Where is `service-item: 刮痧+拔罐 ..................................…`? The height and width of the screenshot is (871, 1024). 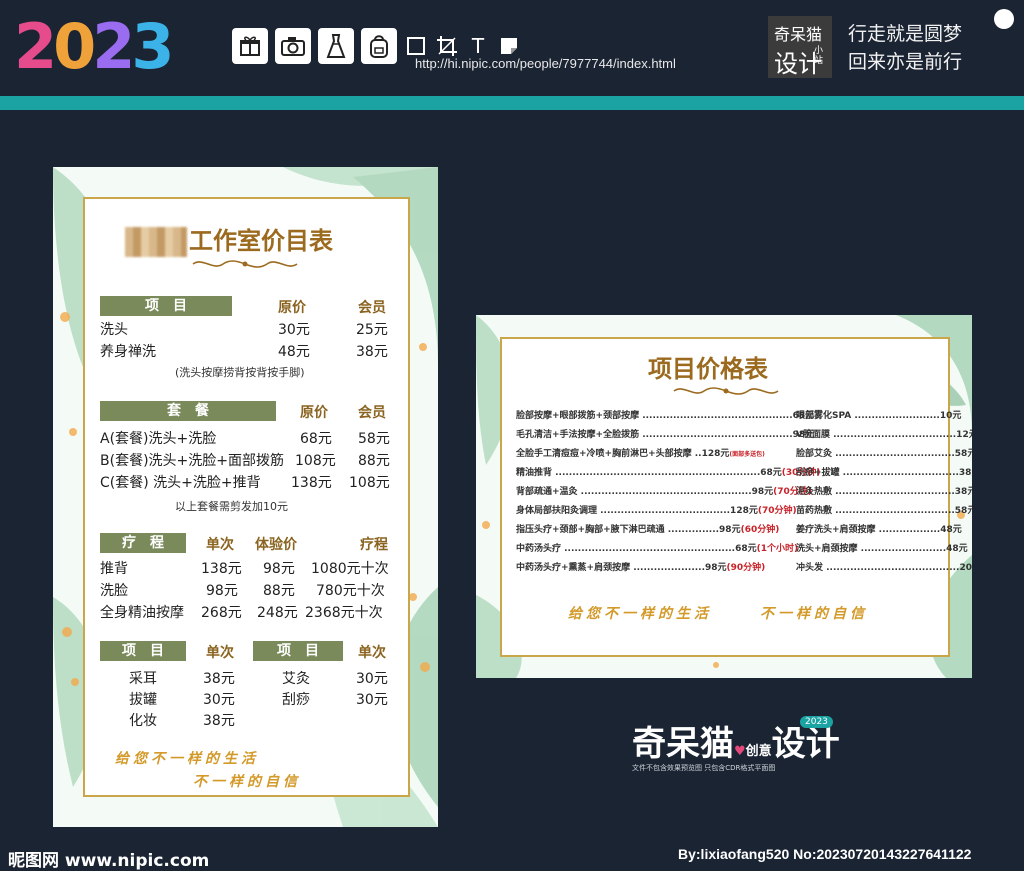
service-item: 刮痧+拔罐 ..................................… is located at coordinates (884, 473).